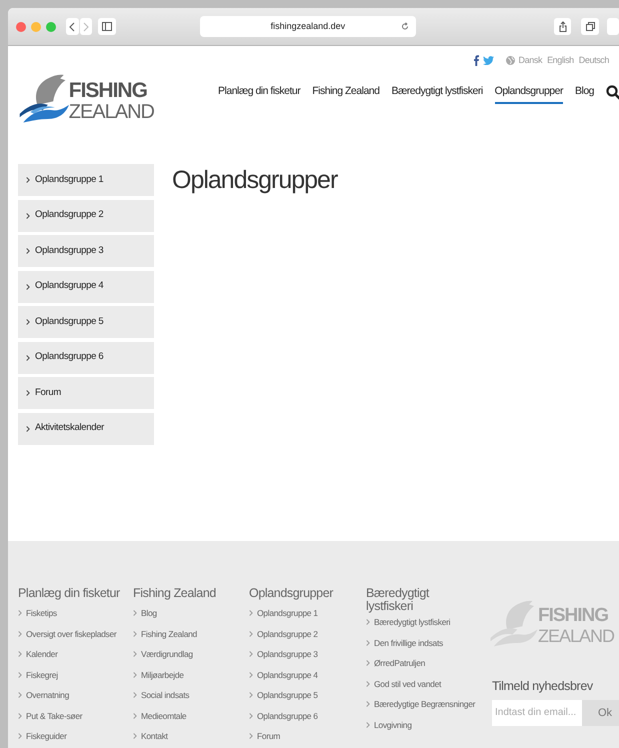 This screenshot has height=748, width=619. I want to click on close-window-button, so click(21, 27).